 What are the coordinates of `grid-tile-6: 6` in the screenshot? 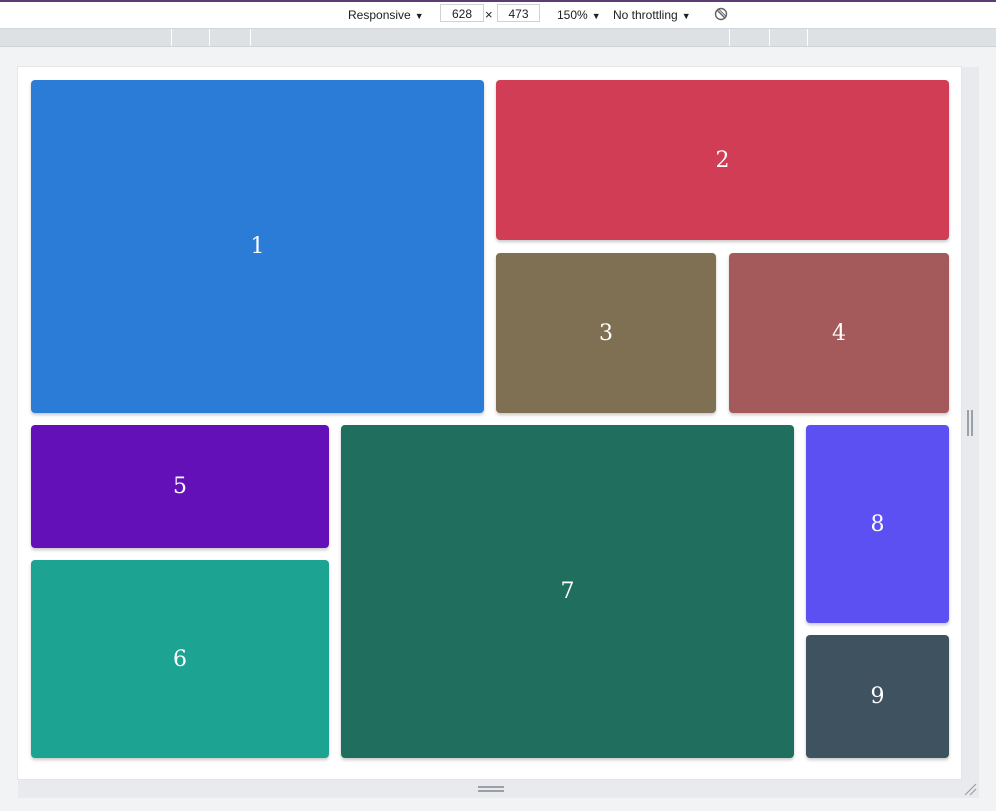 It's located at (180, 659).